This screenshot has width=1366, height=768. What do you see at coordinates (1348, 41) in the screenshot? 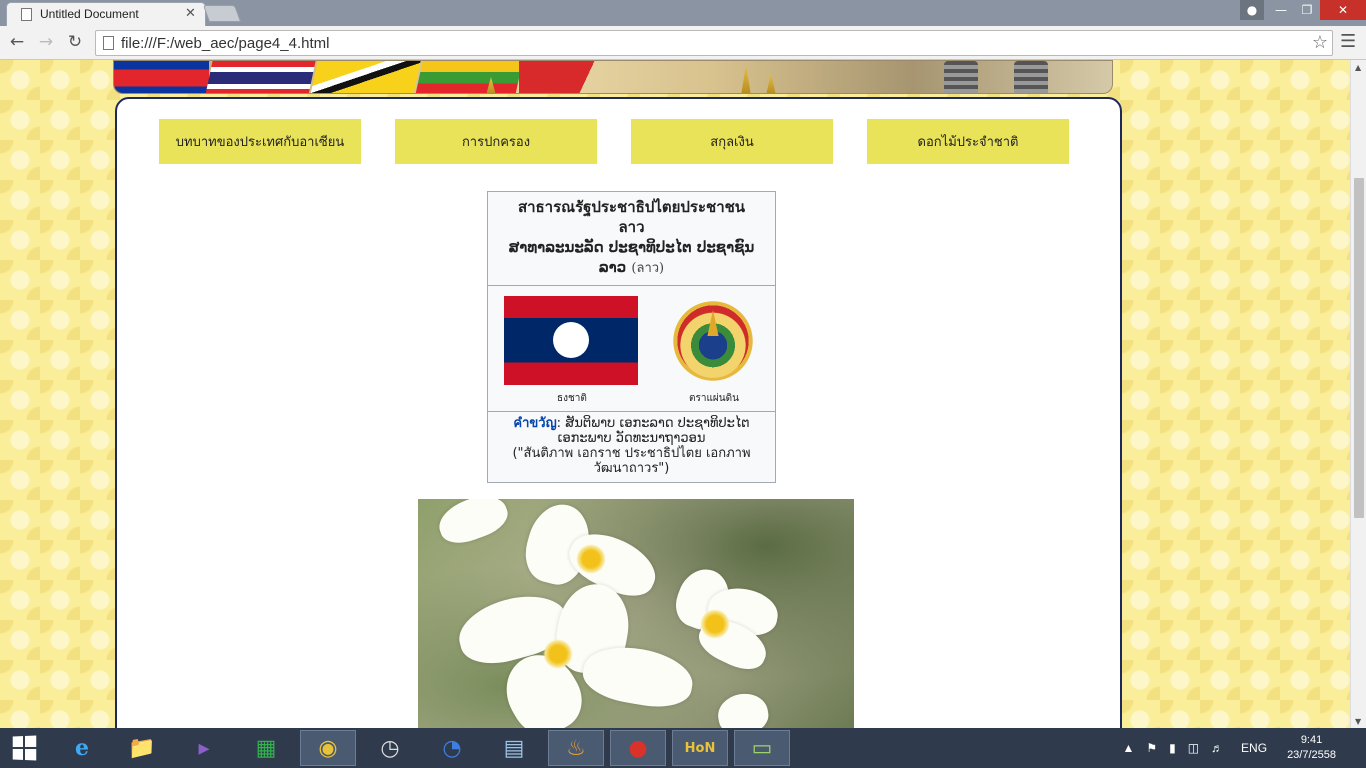
I see `menu-icon: ☰` at bounding box center [1348, 41].